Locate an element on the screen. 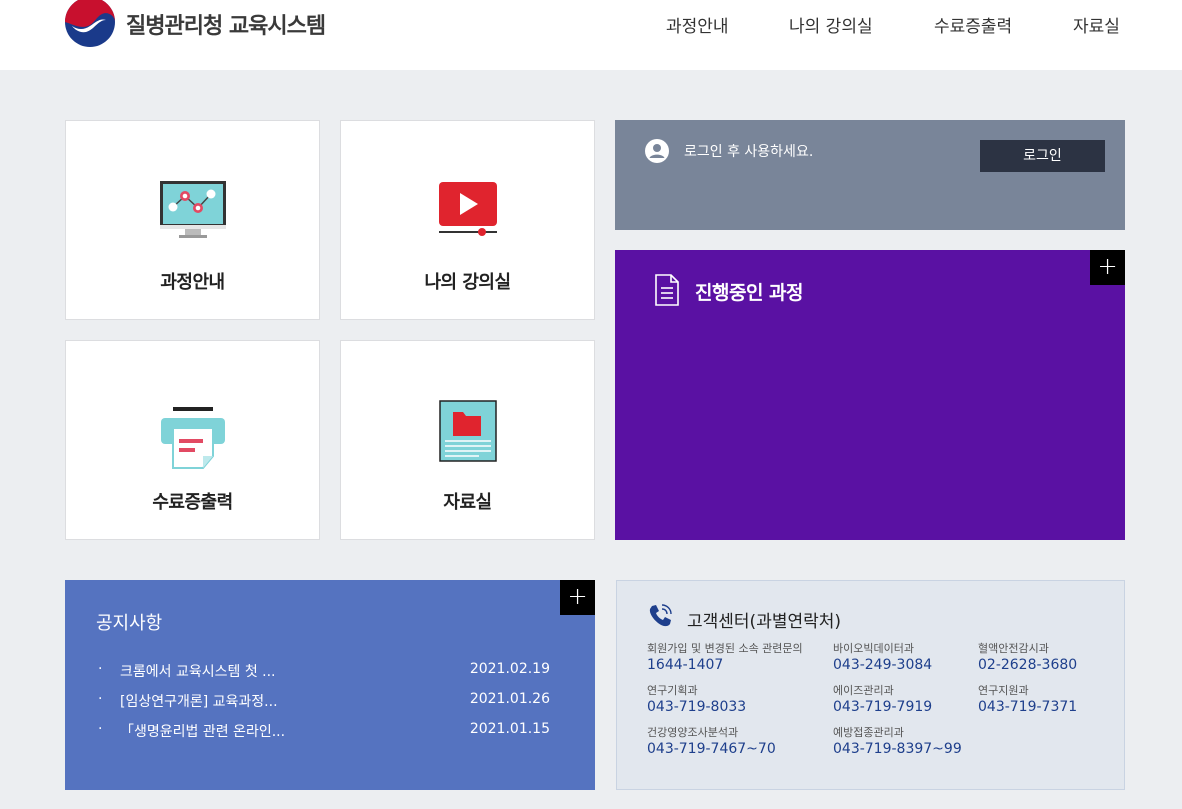 The image size is (1182, 809). tile-resources: 자료실 is located at coordinates (467, 440).